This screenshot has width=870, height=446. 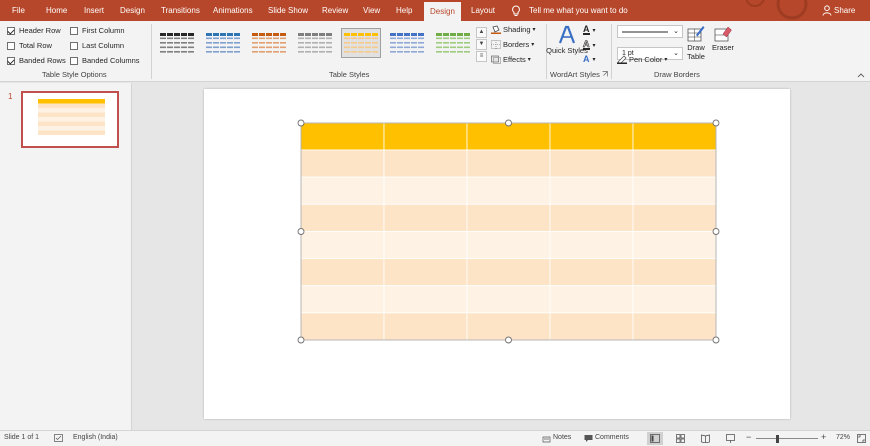 I want to click on gallery-down-button: ▼, so click(x=481, y=44).